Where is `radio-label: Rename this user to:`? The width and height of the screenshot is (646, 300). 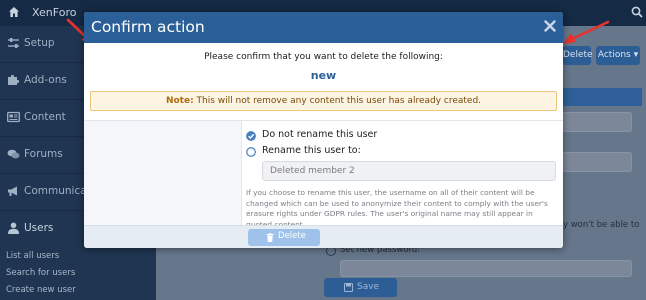
radio-label: Rename this user to: is located at coordinates (311, 150).